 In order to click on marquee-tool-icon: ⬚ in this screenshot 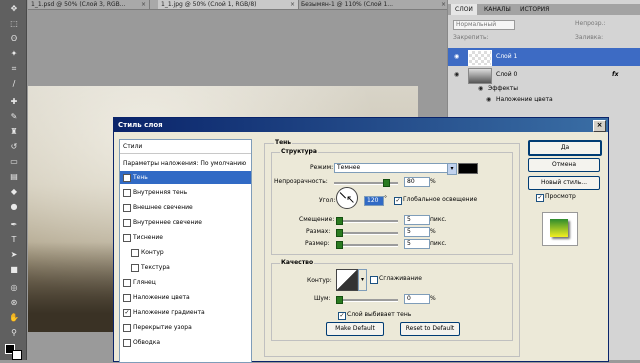, I will do `click(14, 23)`.